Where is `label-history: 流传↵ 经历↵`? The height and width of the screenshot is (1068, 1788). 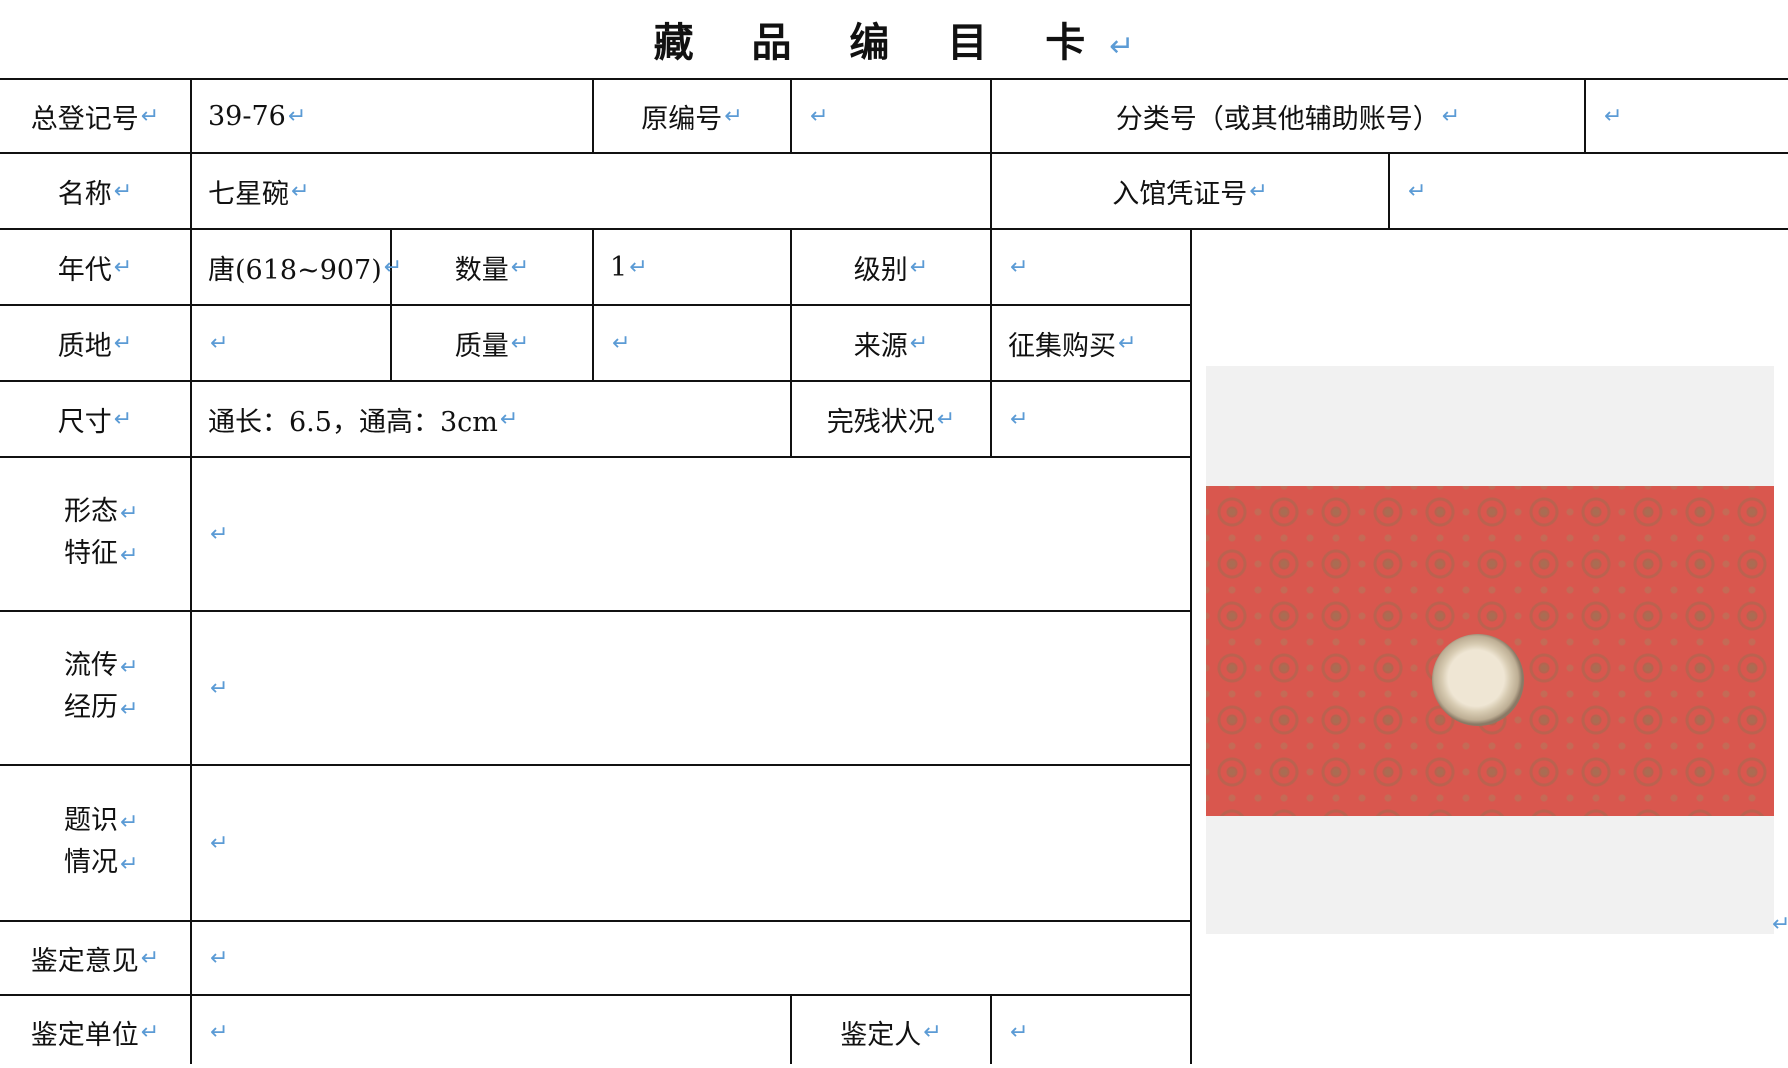 label-history: 流传↵ 经历↵ is located at coordinates (101, 686).